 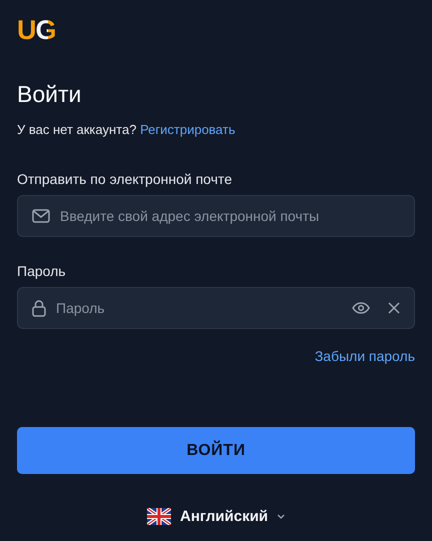 What do you see at coordinates (188, 129) in the screenshot?
I see `register-link: Регистрировать` at bounding box center [188, 129].